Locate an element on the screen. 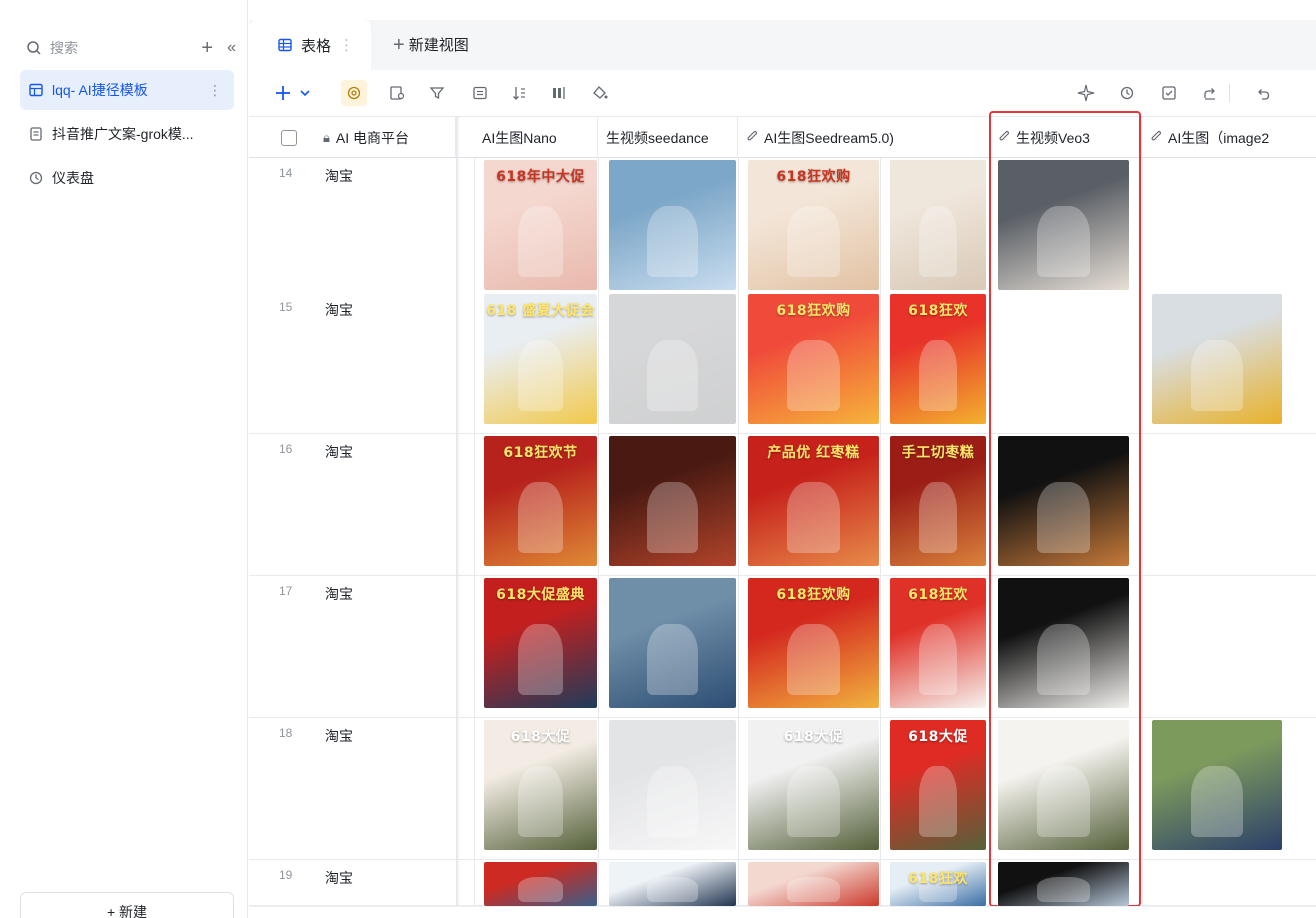 This screenshot has width=1316, height=918. image-thumbnail: 618狂欢节 is located at coordinates (540, 501).